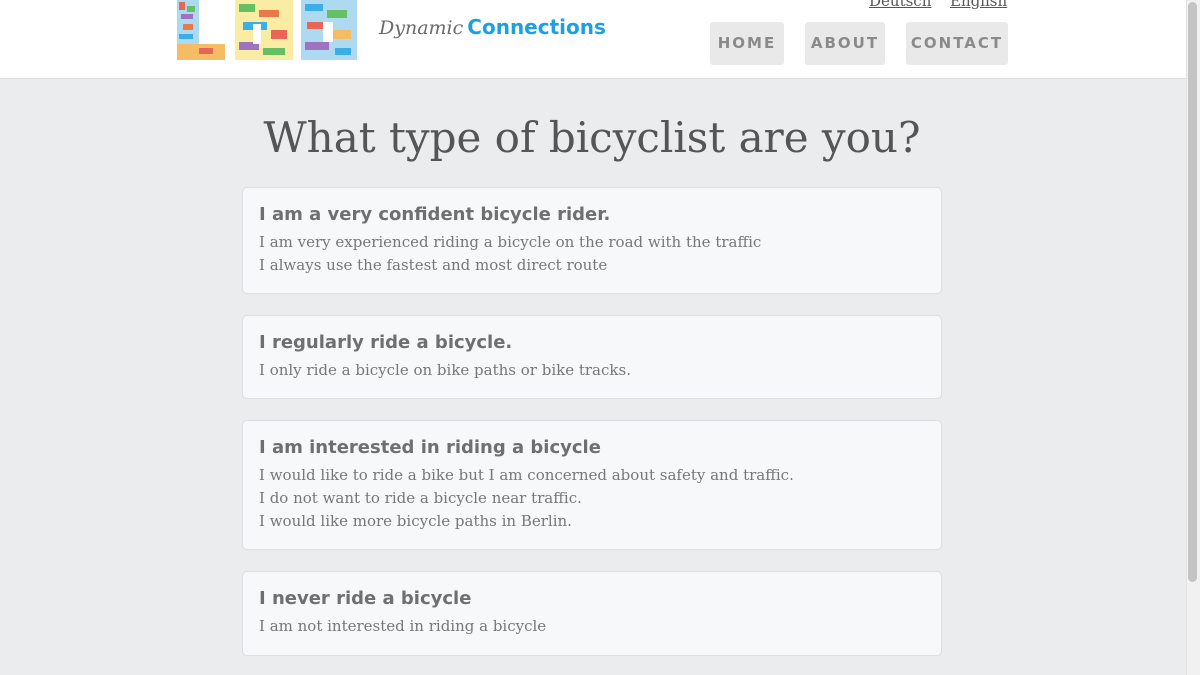  I want to click on language-link-english: English, so click(978, 5).